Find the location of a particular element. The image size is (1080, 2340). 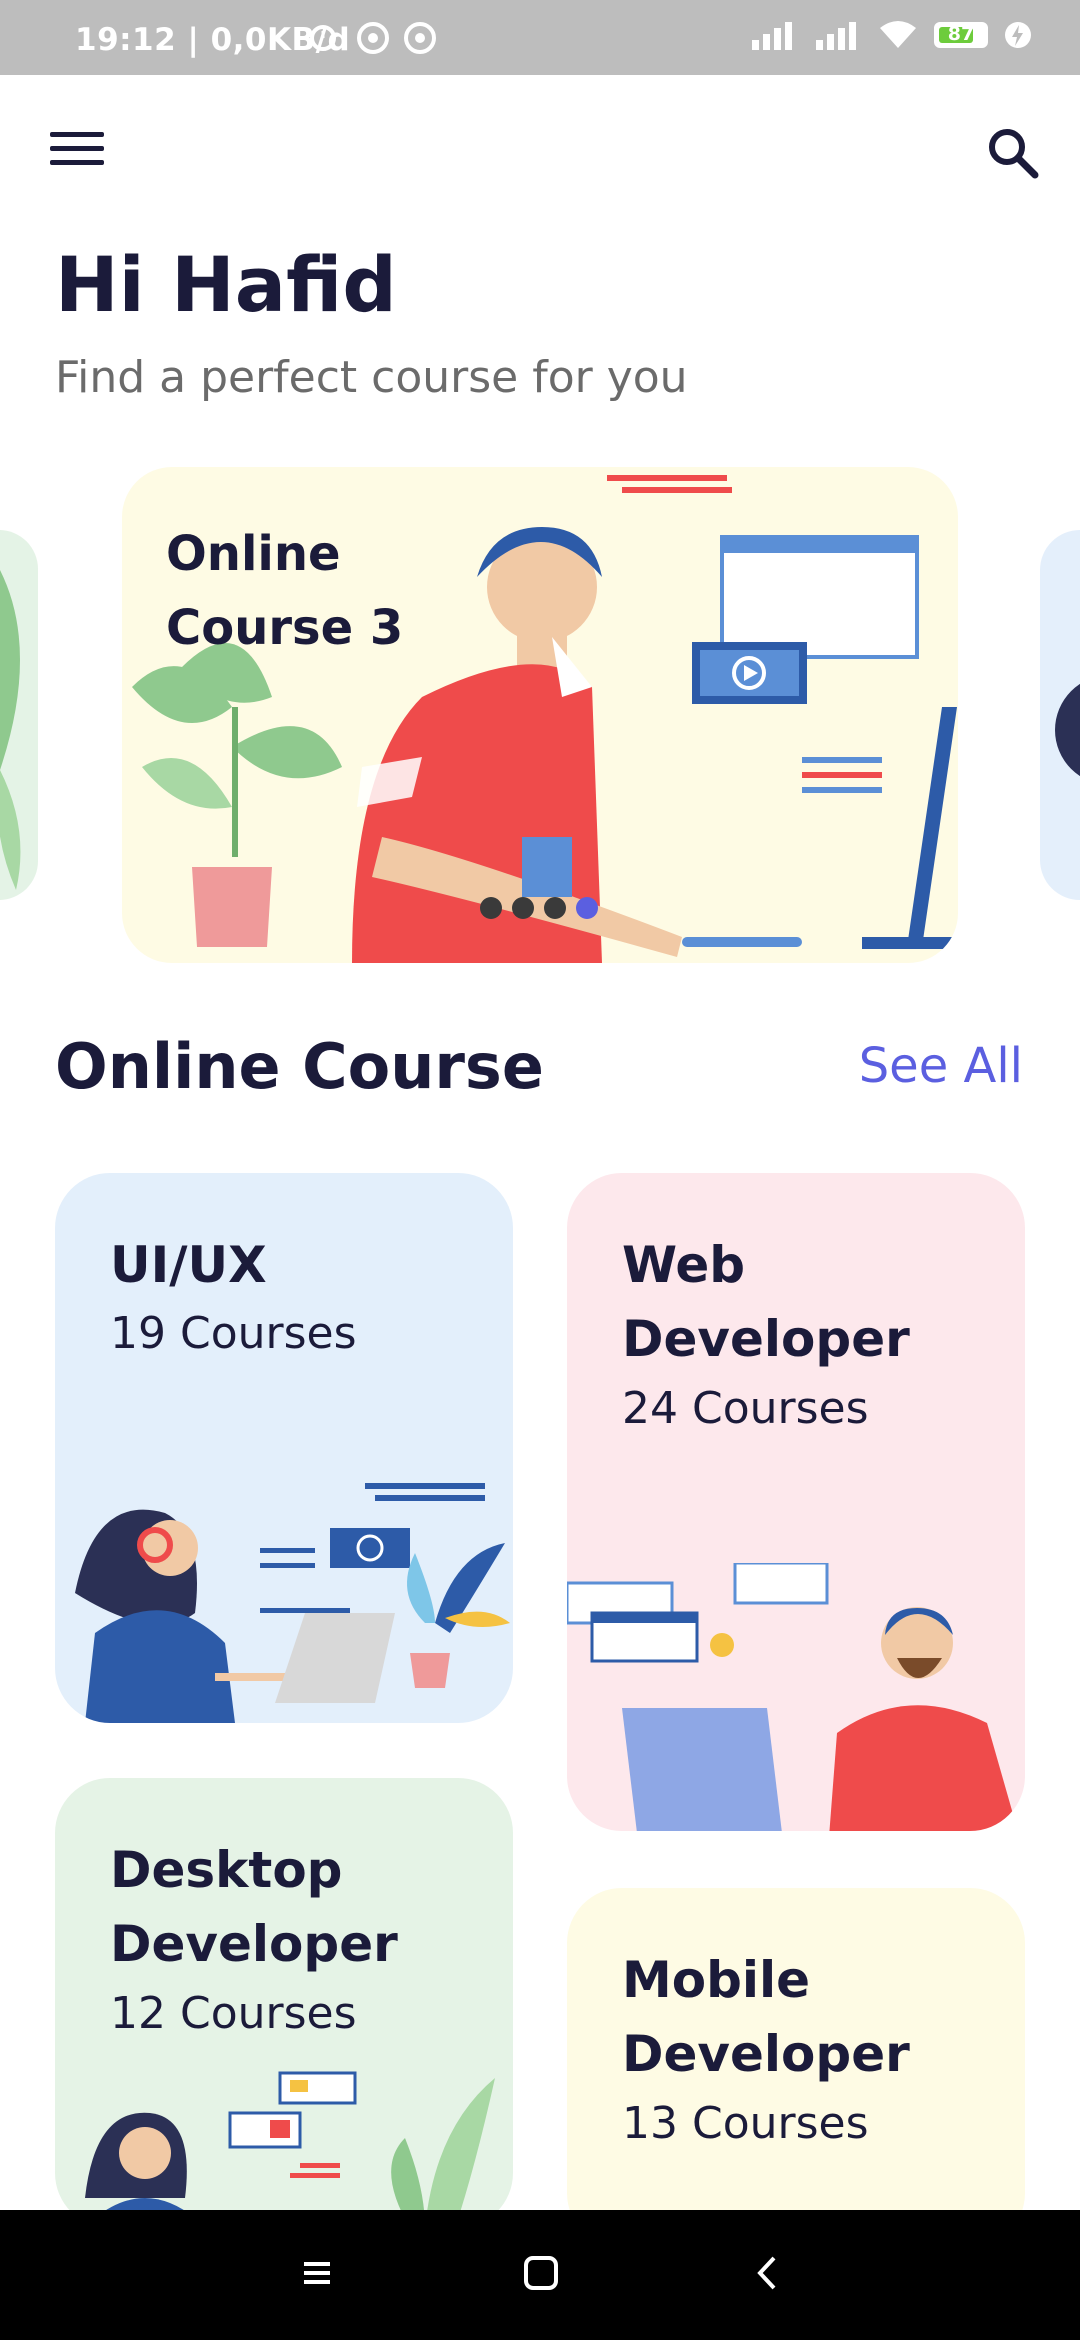

course-card-mobile-developer: Mobile Developer 13 Courses is located at coordinates (796, 2068).